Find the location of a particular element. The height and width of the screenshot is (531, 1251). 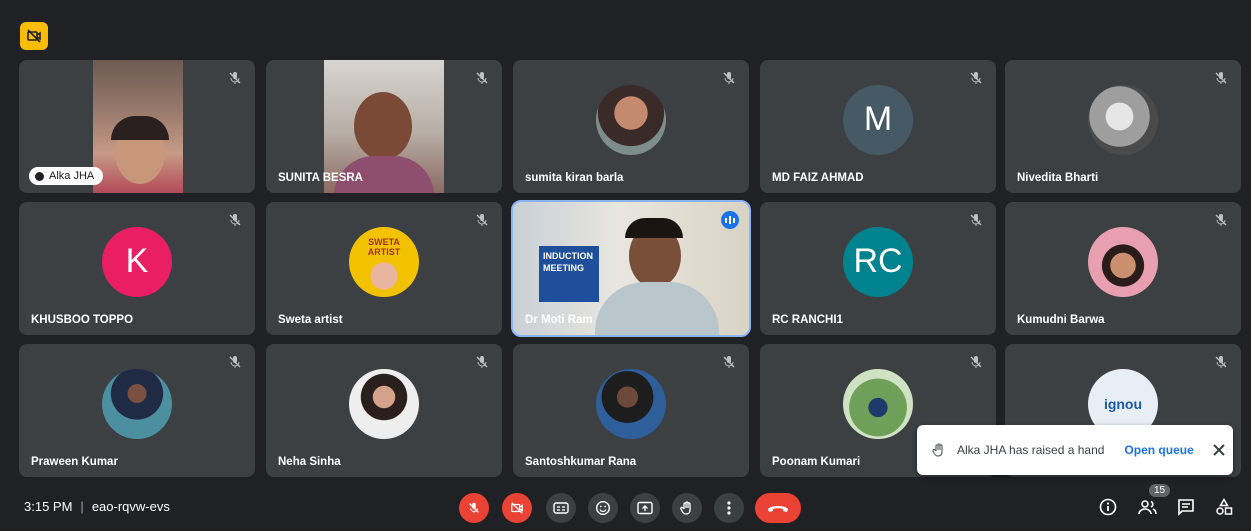

participant-tile: K KHUSBOO TOPPO is located at coordinates (137, 268).